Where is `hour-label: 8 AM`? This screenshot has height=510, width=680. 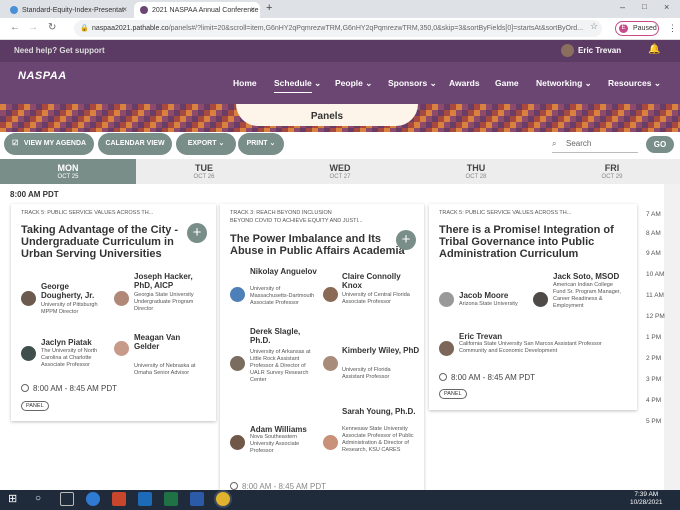 hour-label: 8 AM is located at coordinates (653, 233).